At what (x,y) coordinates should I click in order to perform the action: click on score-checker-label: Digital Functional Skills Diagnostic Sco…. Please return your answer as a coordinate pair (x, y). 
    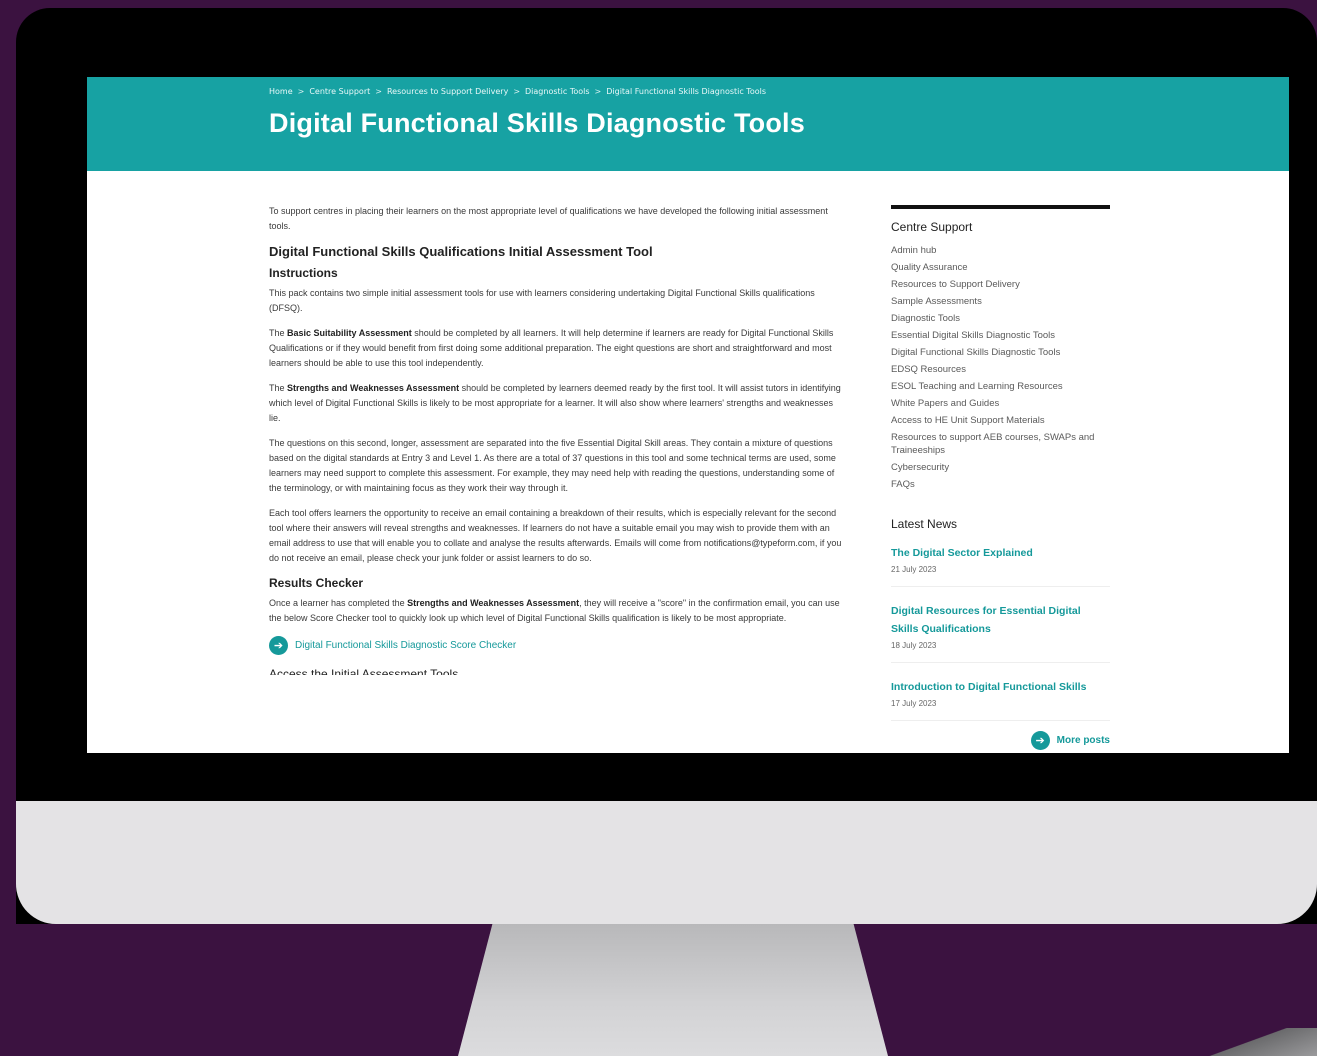
    Looking at the image, I should click on (405, 645).